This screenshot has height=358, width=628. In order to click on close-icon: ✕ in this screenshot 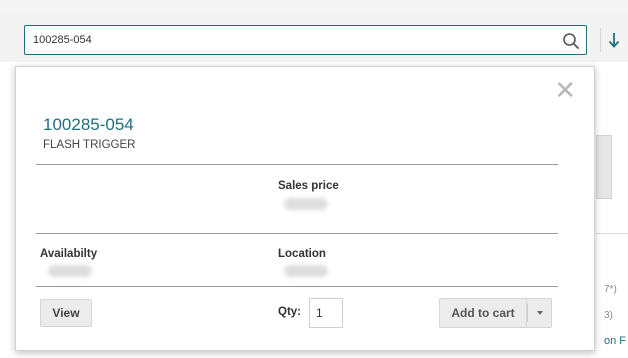, I will do `click(565, 90)`.